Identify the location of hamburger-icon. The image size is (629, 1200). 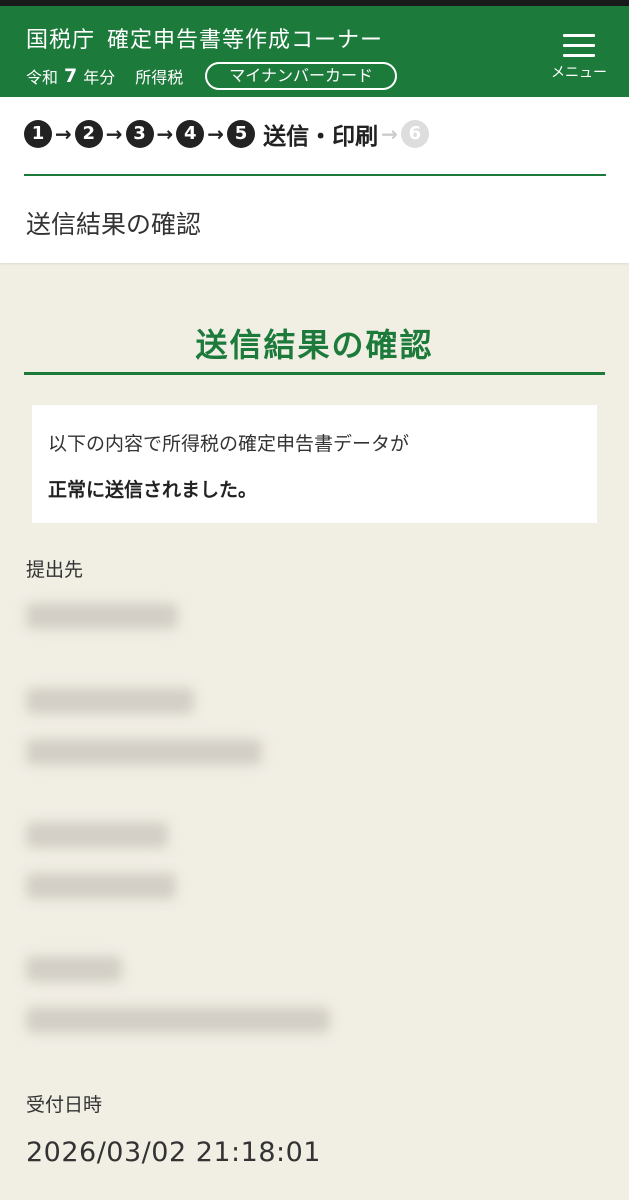
(579, 45).